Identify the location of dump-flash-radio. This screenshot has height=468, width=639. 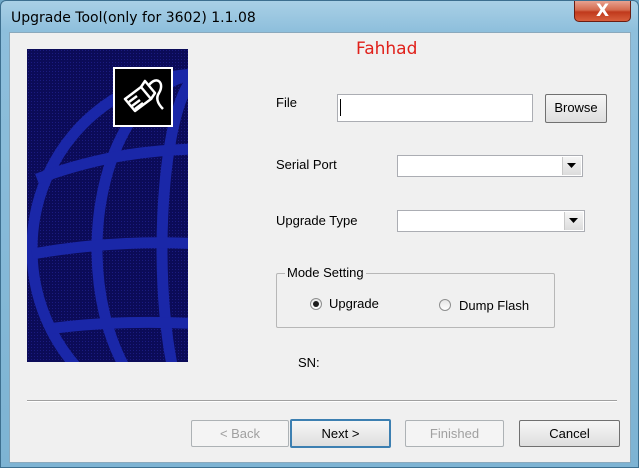
(445, 305).